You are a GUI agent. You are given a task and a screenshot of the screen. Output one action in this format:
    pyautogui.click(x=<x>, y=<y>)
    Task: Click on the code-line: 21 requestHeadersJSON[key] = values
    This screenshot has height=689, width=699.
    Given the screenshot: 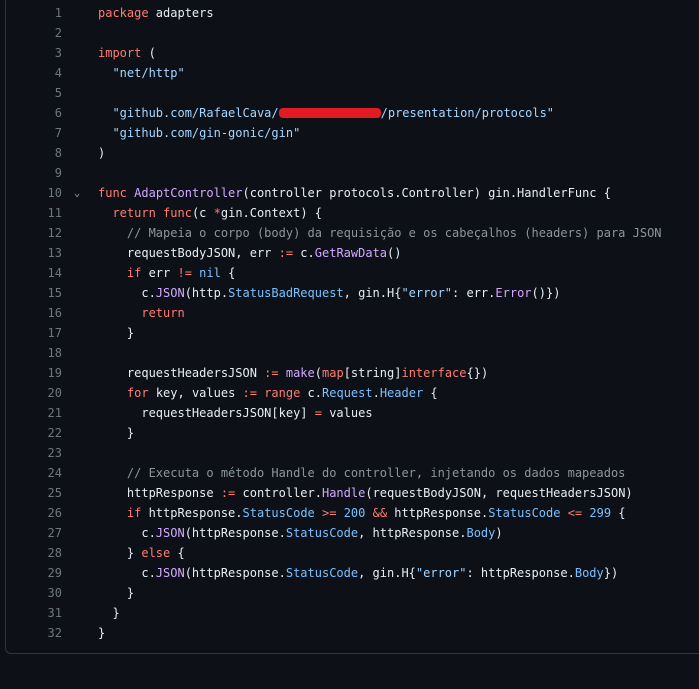 What is the action you would take?
    pyautogui.click(x=352, y=413)
    